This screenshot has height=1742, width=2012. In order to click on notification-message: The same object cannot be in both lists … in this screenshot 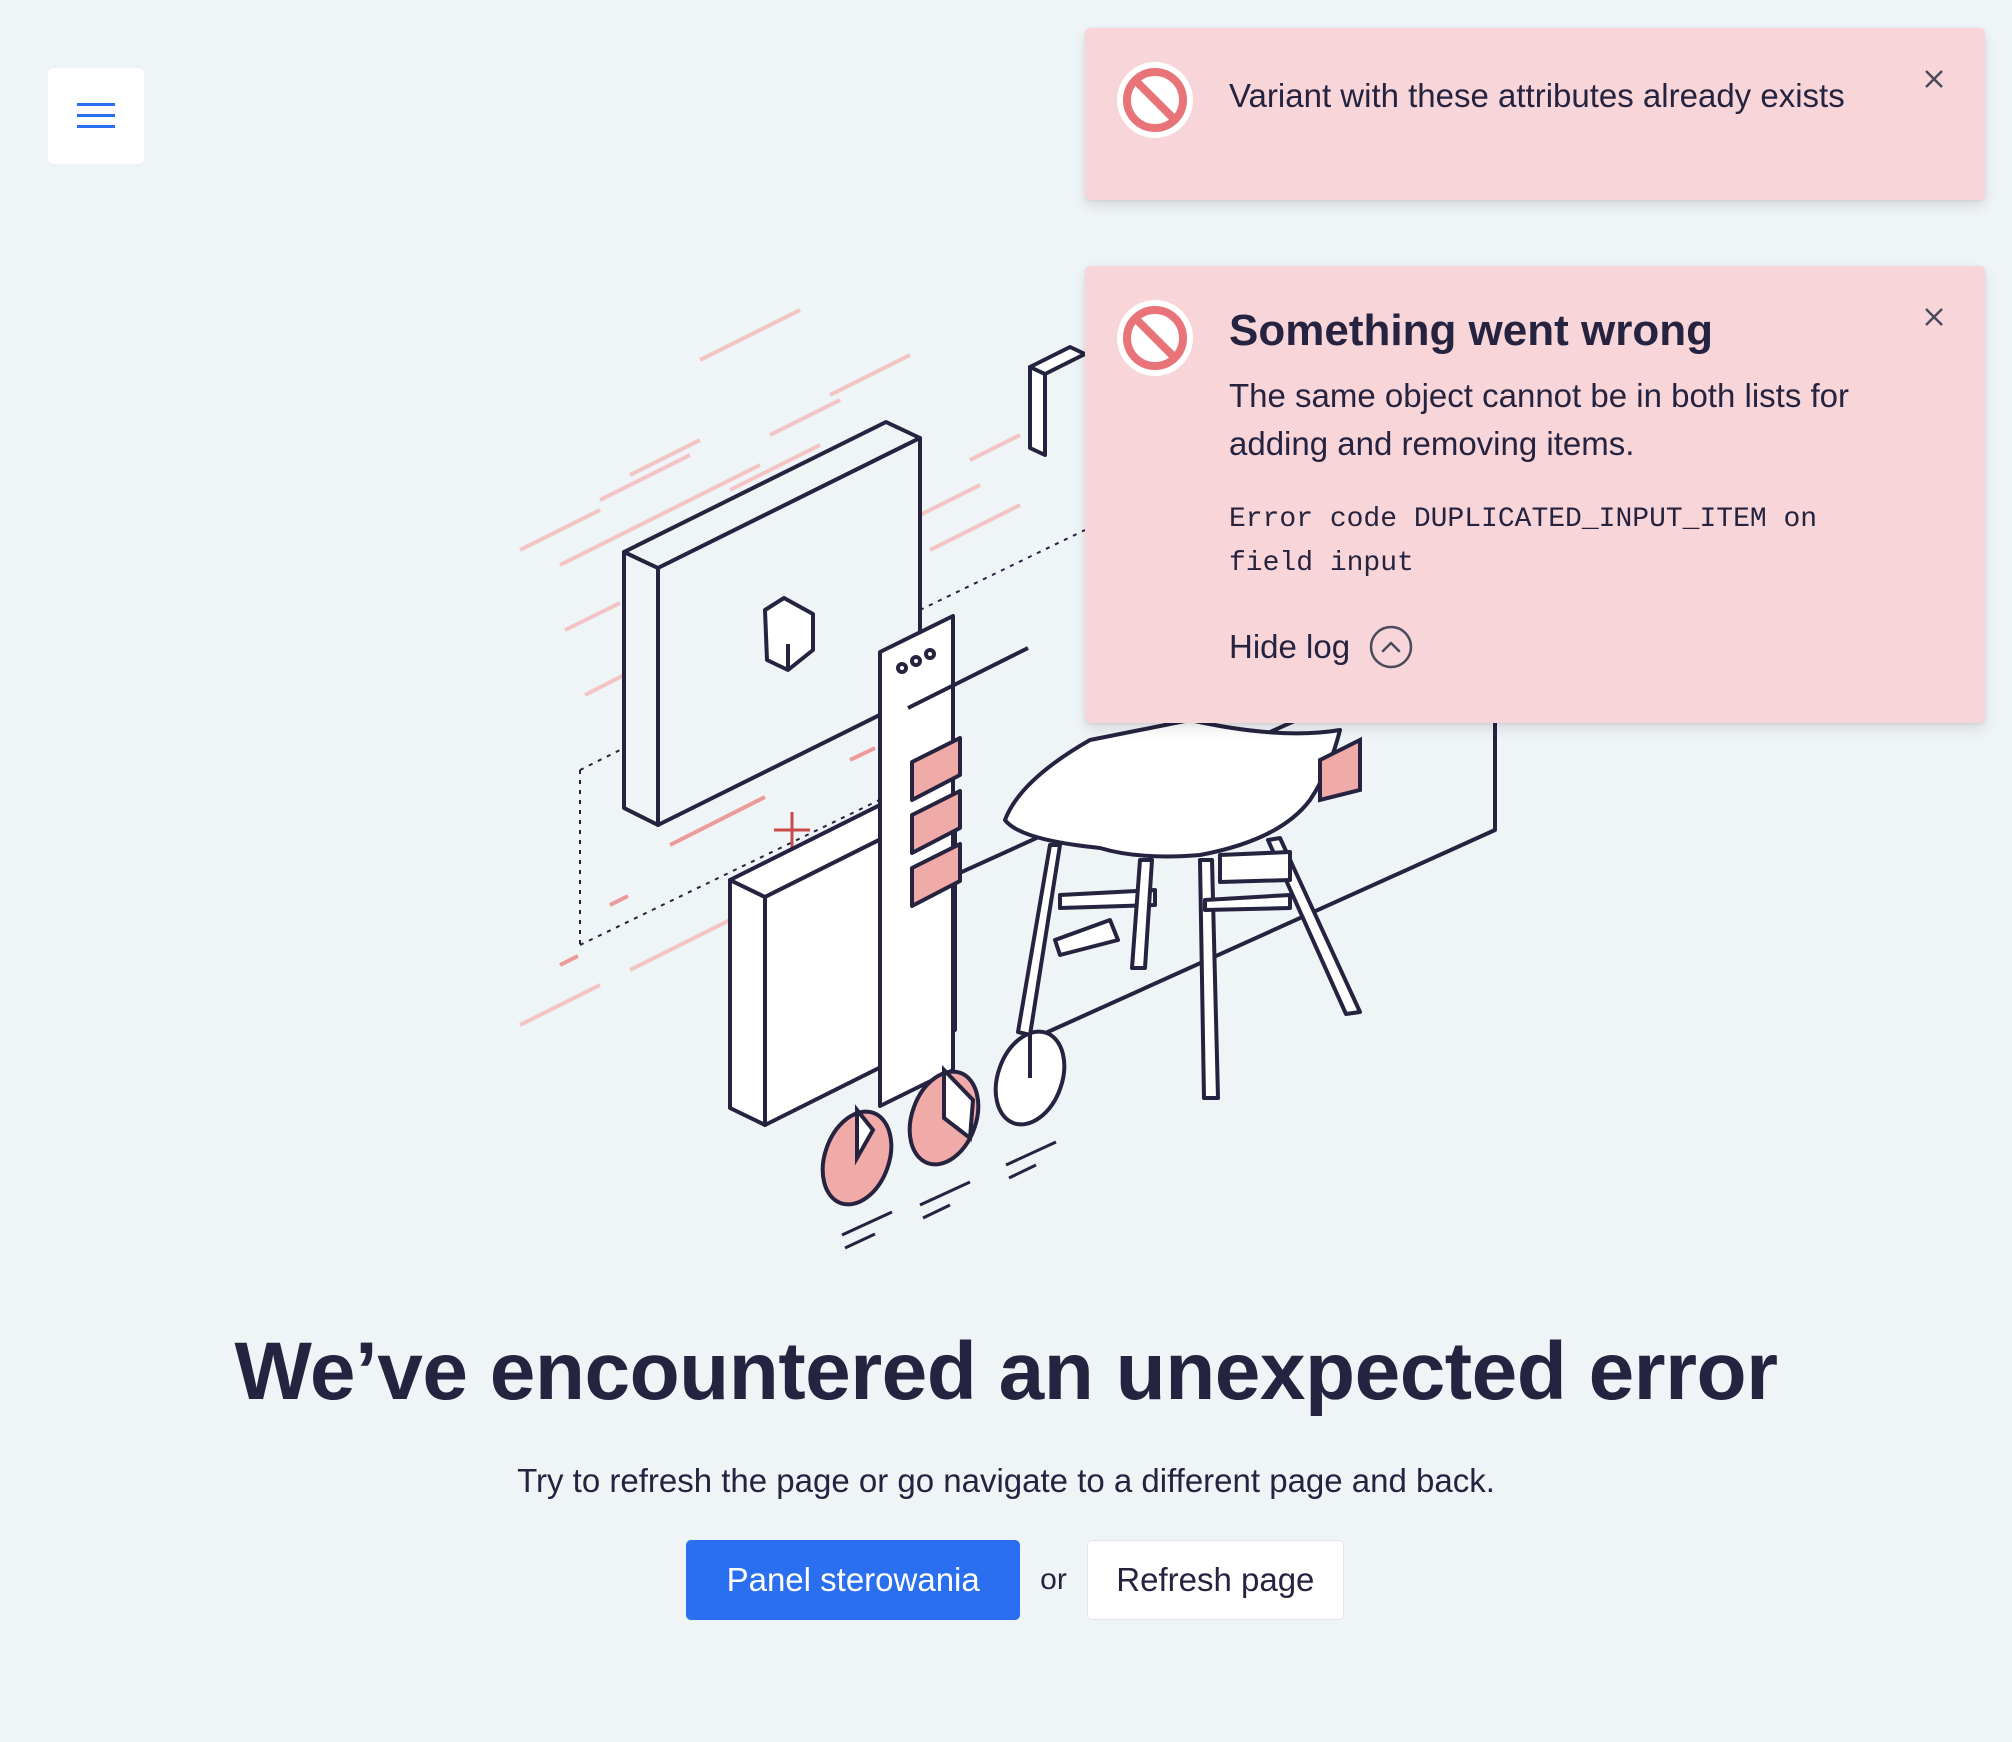, I will do `click(1539, 419)`.